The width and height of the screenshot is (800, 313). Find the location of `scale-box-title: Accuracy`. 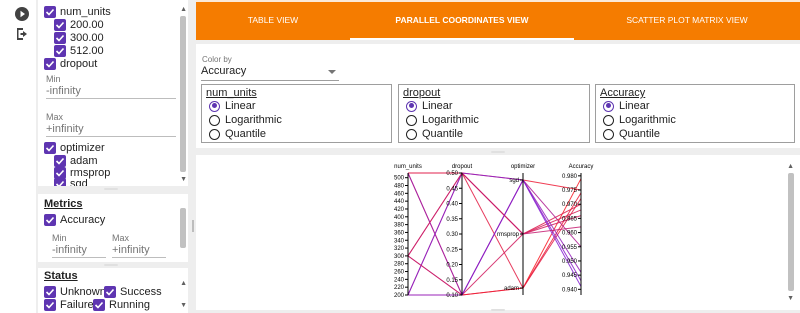

scale-box-title: Accuracy is located at coordinates (623, 93).